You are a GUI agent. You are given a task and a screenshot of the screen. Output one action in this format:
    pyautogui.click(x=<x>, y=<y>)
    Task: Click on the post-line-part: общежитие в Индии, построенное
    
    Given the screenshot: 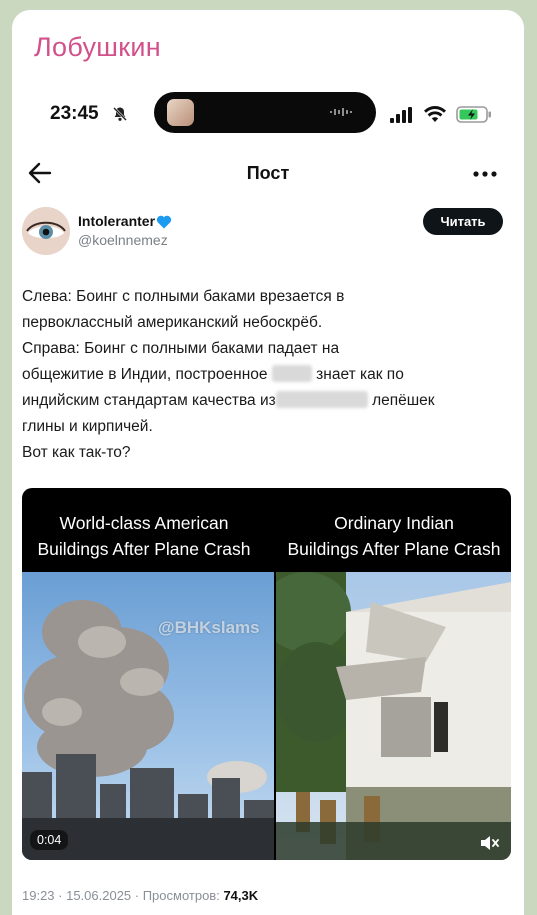 What is the action you would take?
    pyautogui.click(x=145, y=374)
    